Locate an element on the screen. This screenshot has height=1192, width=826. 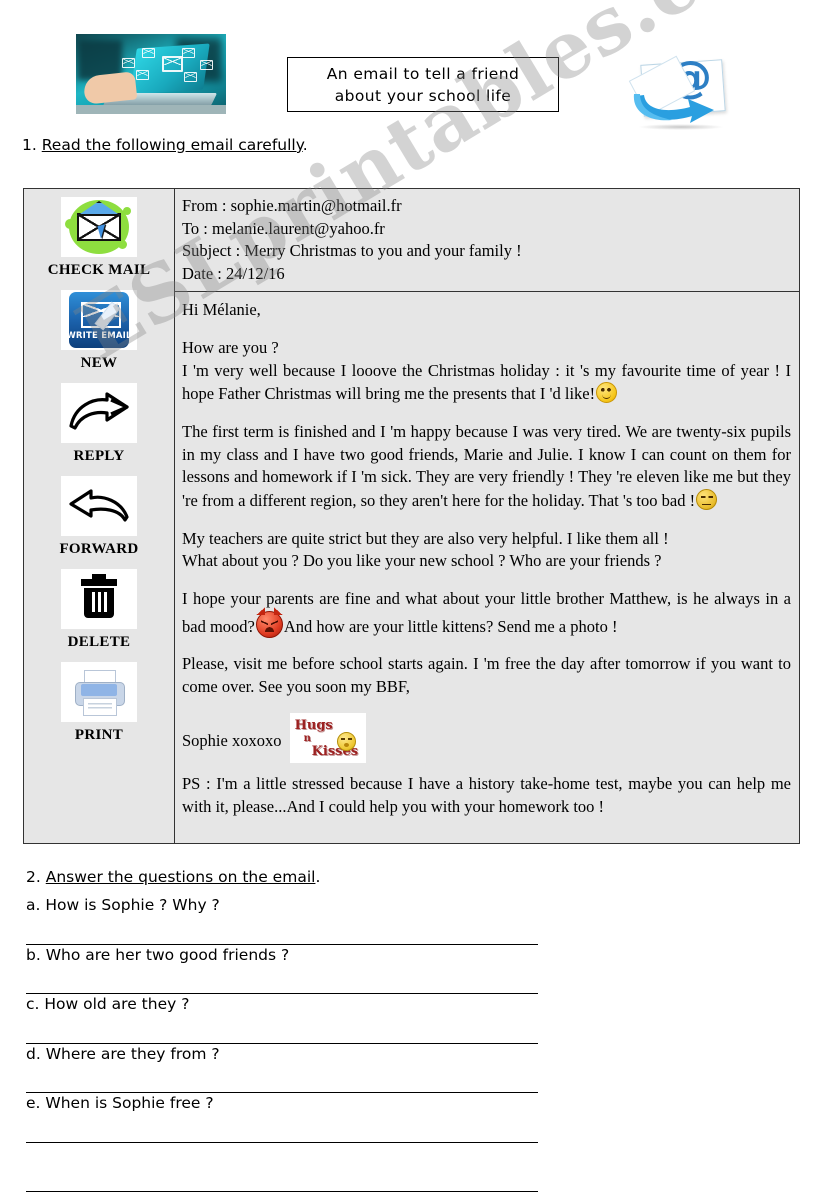
instruction-2-number: 2. is located at coordinates (33, 877).